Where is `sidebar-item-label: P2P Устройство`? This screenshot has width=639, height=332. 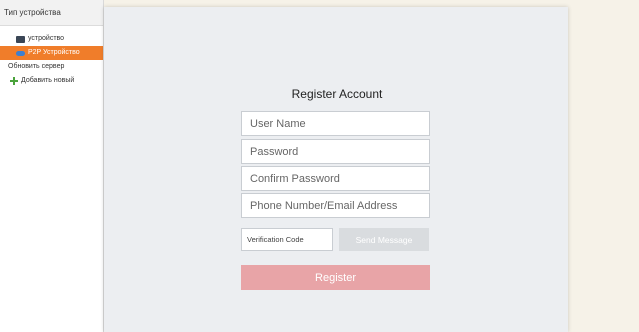 sidebar-item-label: P2P Устройство is located at coordinates (54, 52).